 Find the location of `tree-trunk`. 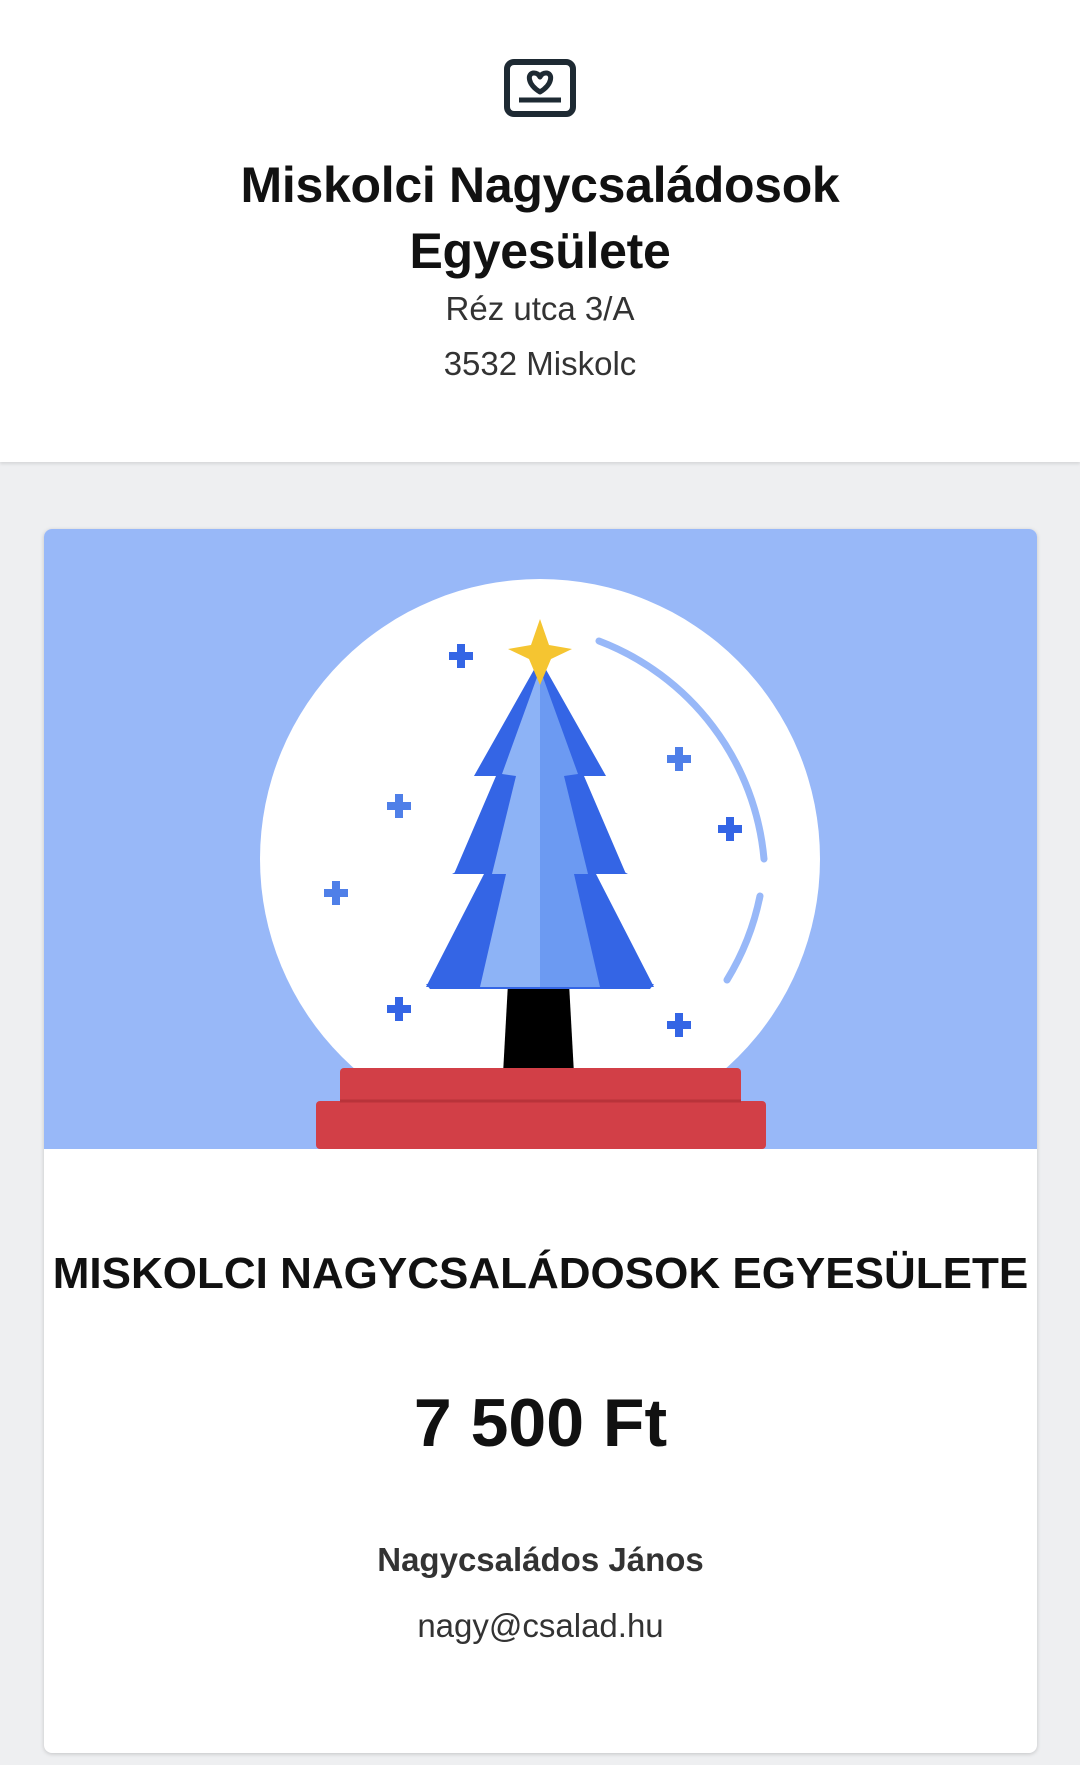

tree-trunk is located at coordinates (538, 1028).